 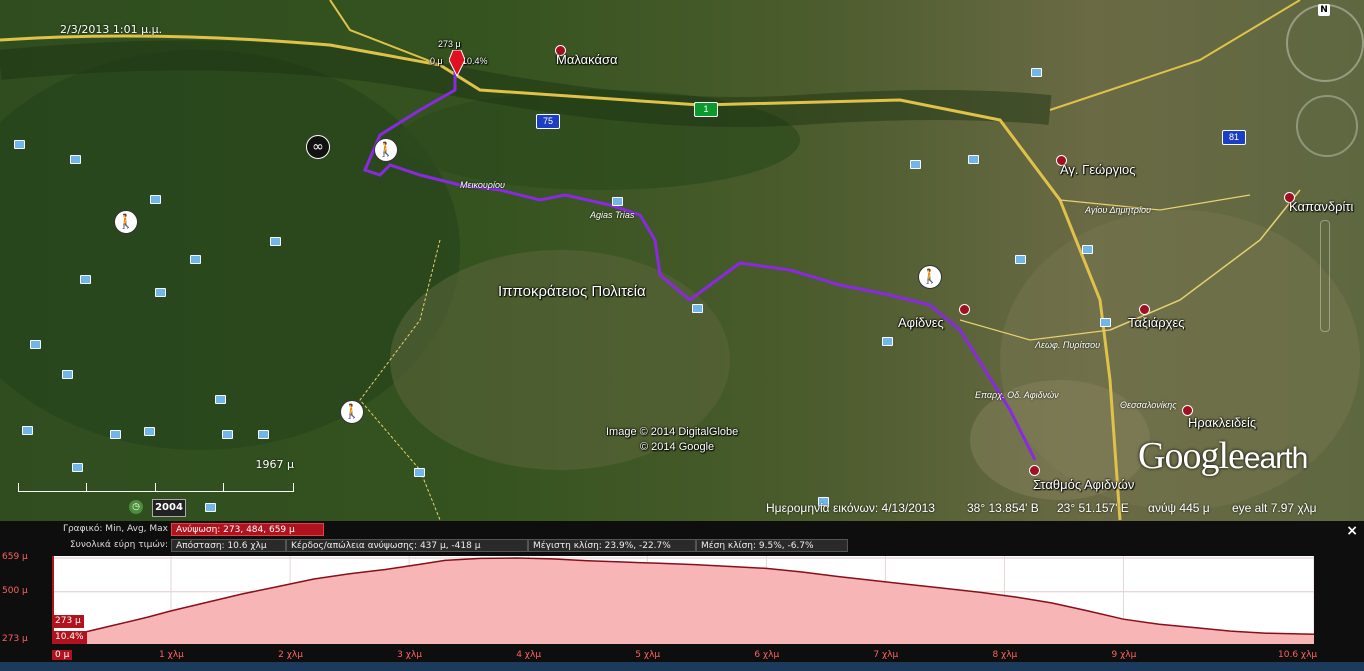 I want to click on marker-distance: 0 μ, so click(x=436, y=61).